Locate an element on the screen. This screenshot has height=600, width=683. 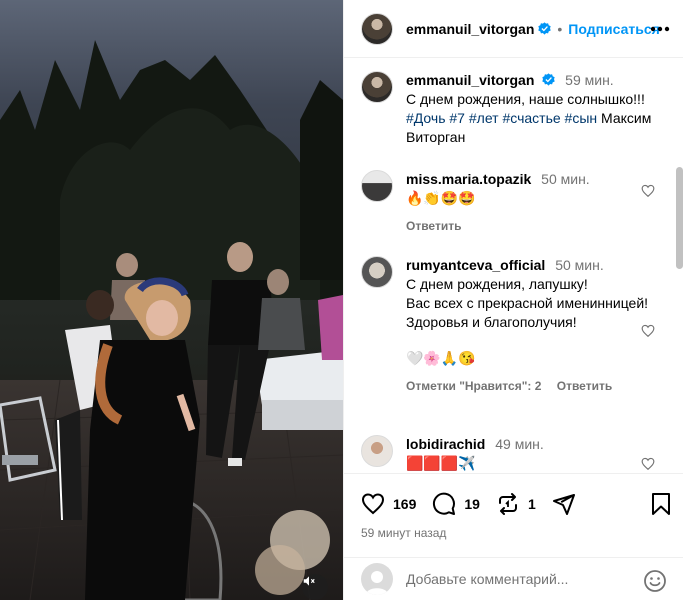
action-bar: 169 19 1 59 минут назад is located at coordinates (513, 506).